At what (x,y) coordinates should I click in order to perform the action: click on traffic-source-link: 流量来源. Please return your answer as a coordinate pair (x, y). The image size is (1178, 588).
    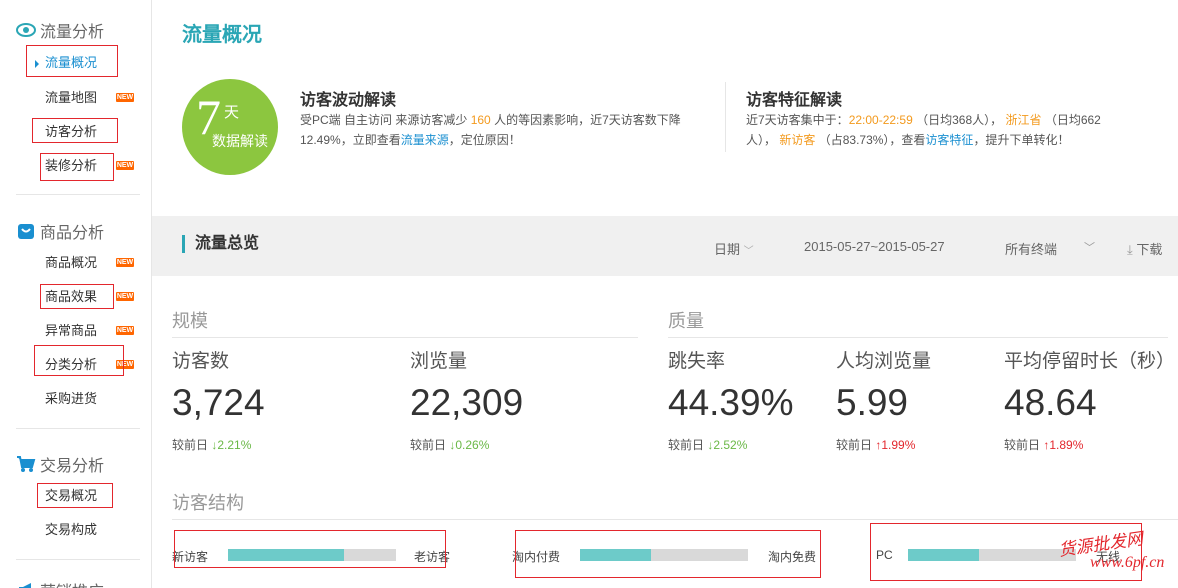
    Looking at the image, I should click on (425, 140).